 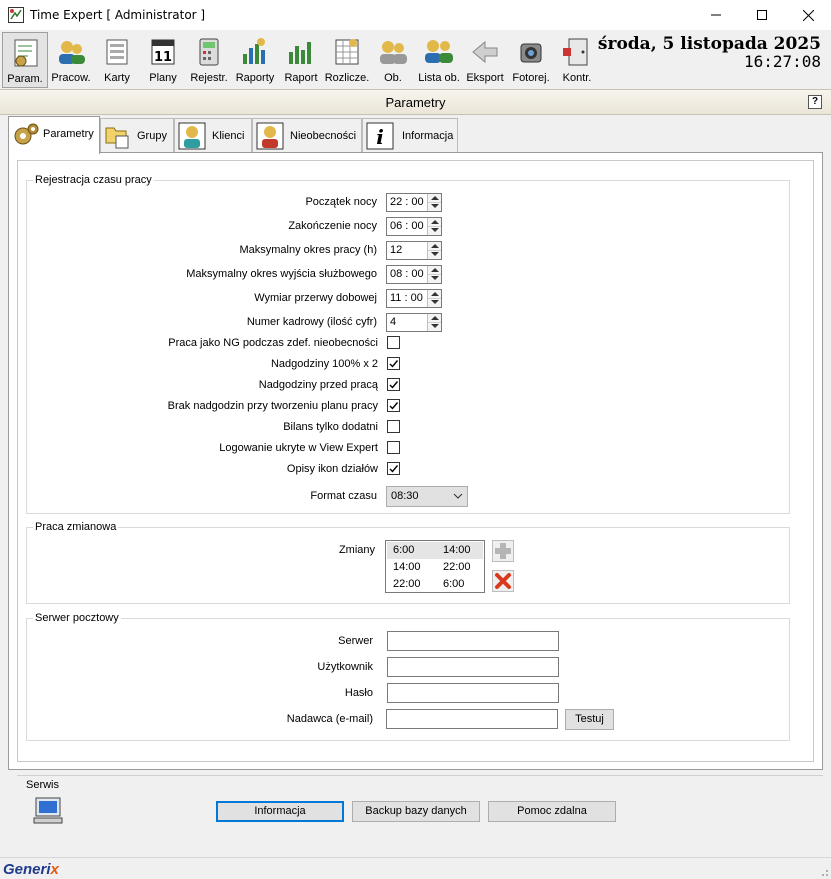 I want to click on plus-icon, so click(x=503, y=551).